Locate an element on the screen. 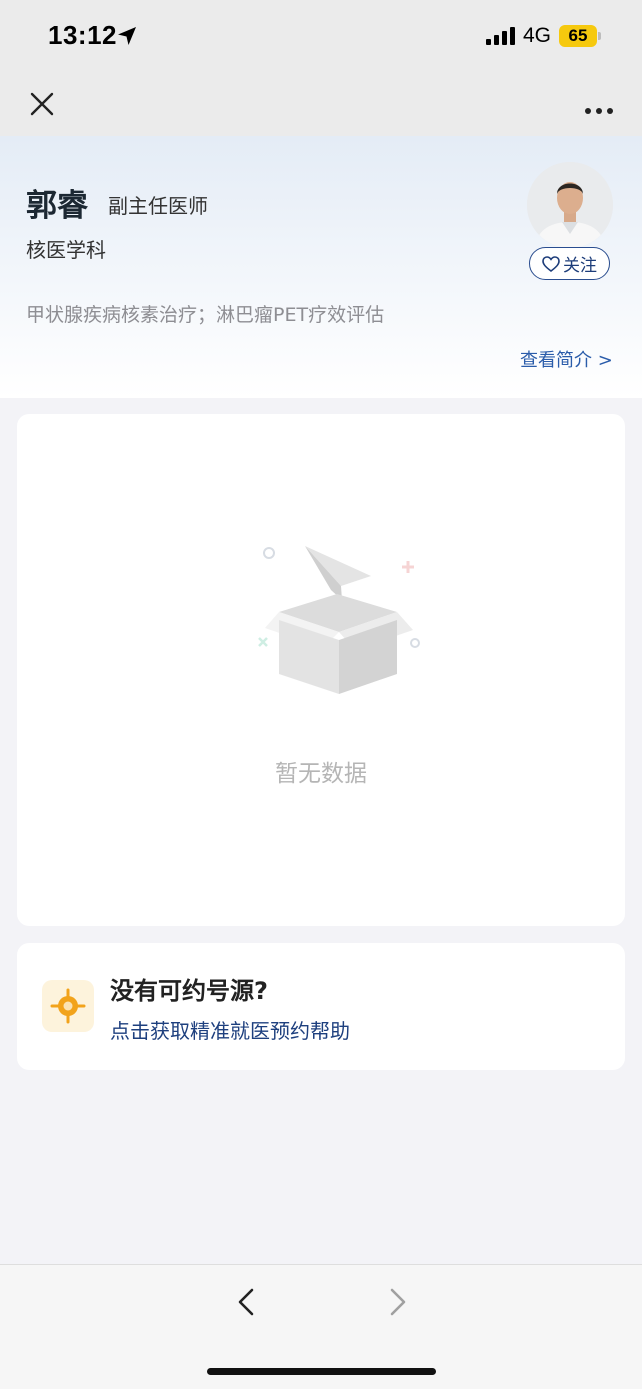 The width and height of the screenshot is (642, 1389). cellular-signal-icon is located at coordinates (501, 38).